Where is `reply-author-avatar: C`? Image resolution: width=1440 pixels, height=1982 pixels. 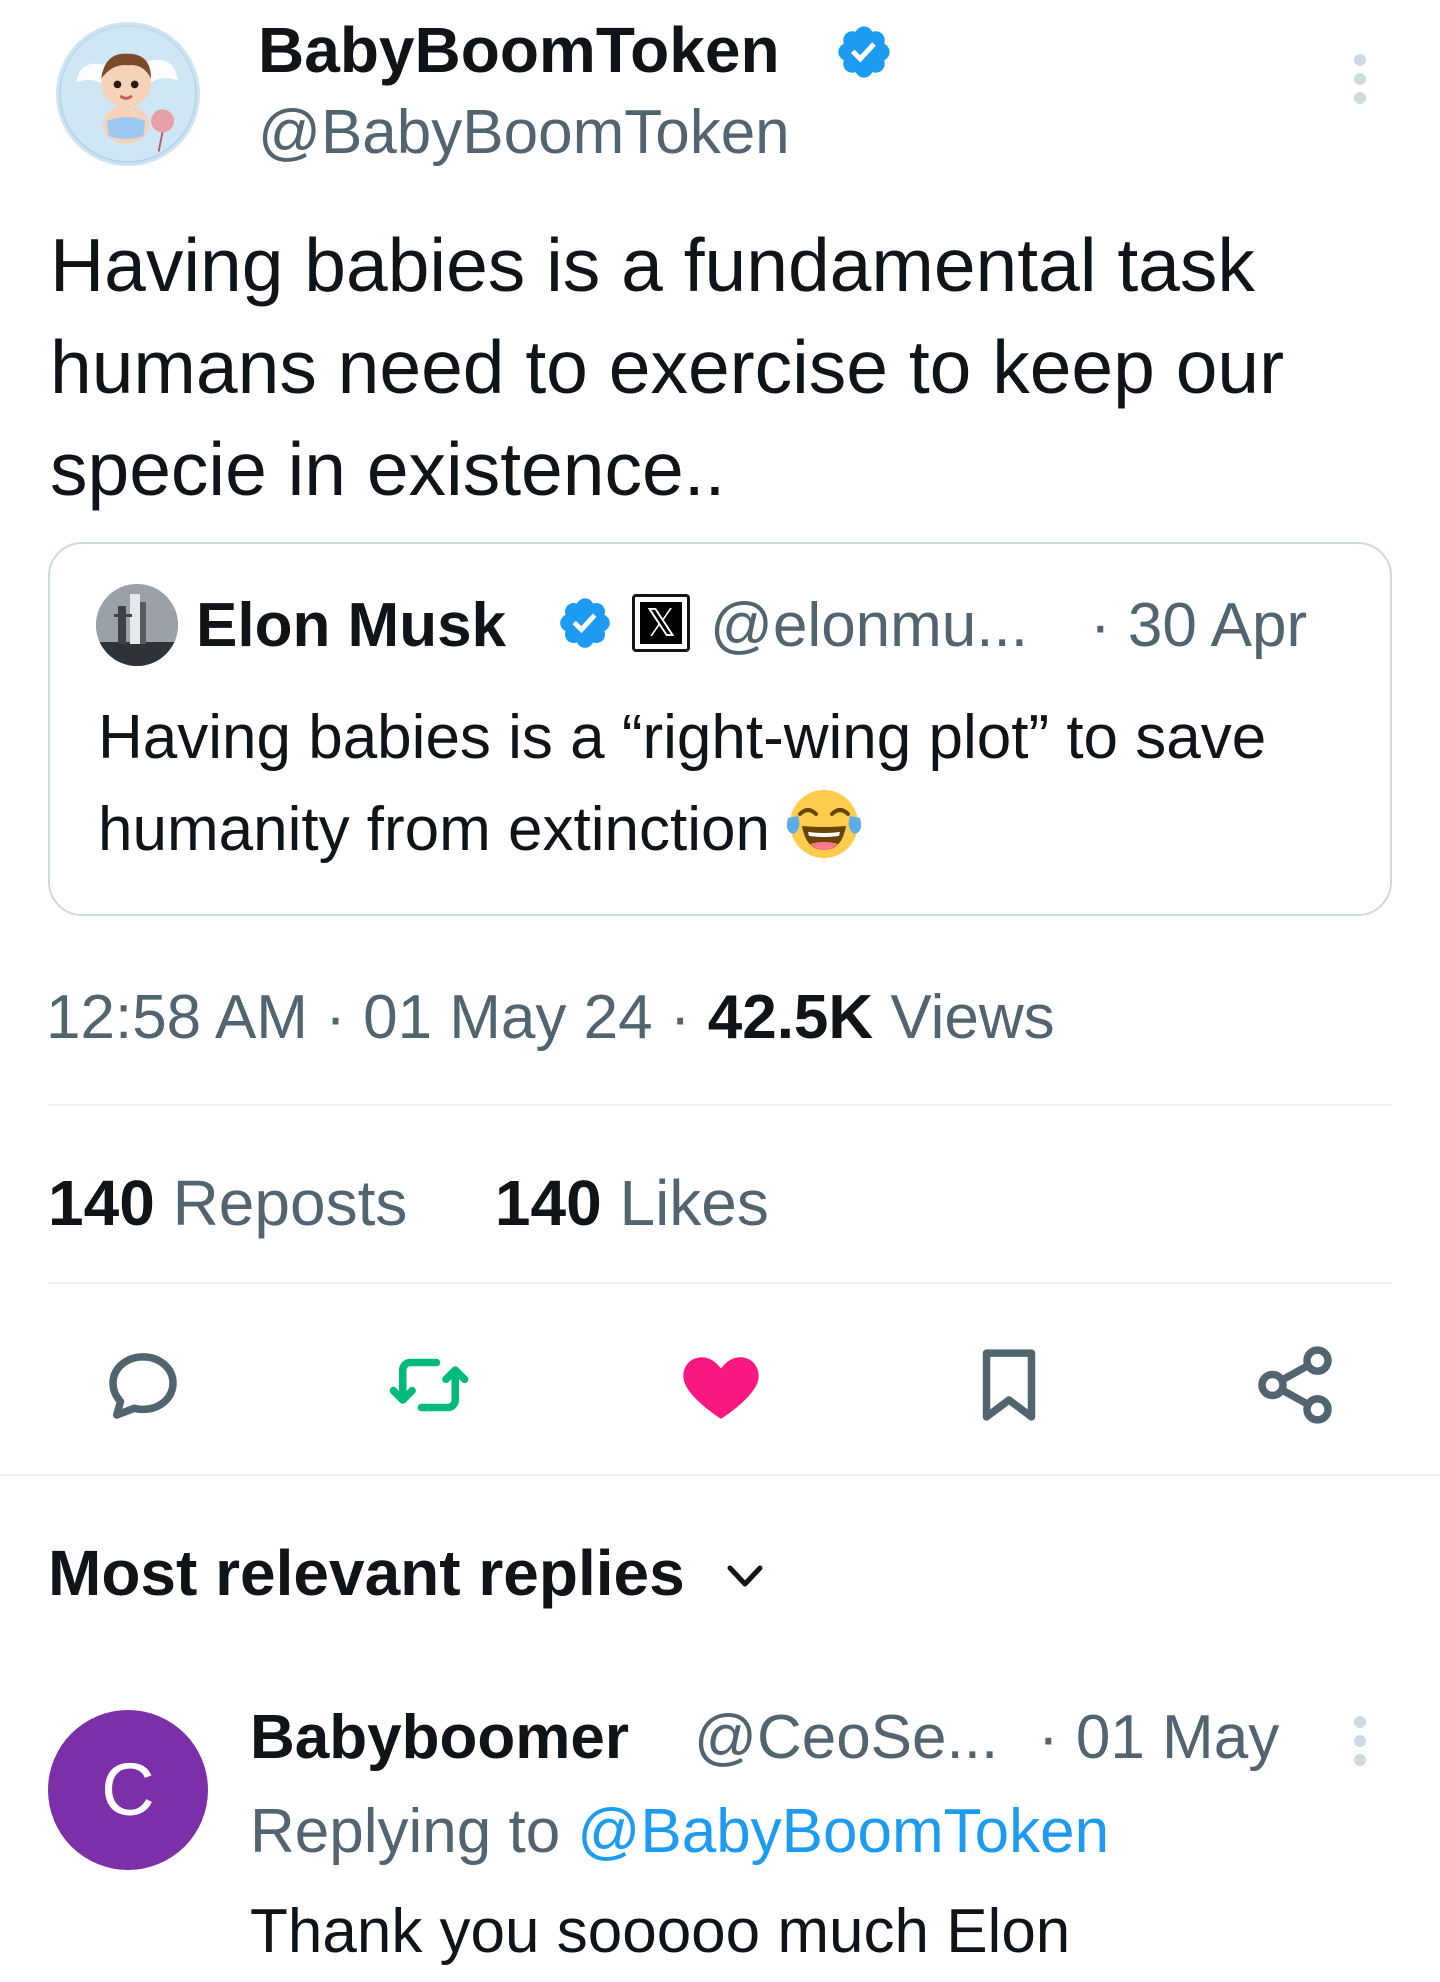
reply-author-avatar: C is located at coordinates (128, 1790).